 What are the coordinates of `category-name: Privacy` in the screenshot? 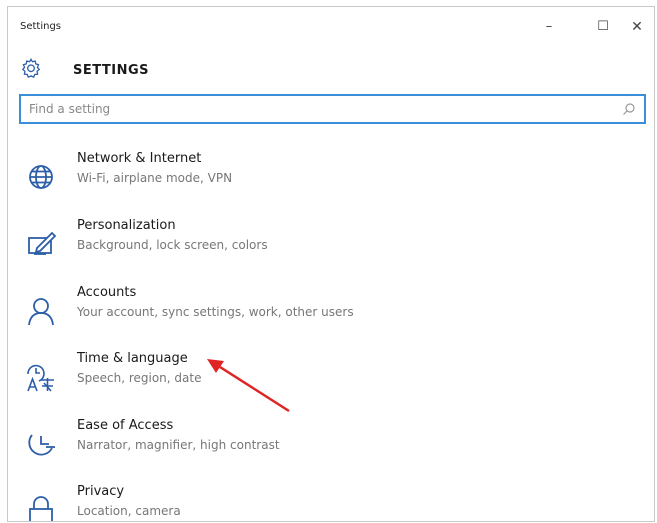 It's located at (101, 491).